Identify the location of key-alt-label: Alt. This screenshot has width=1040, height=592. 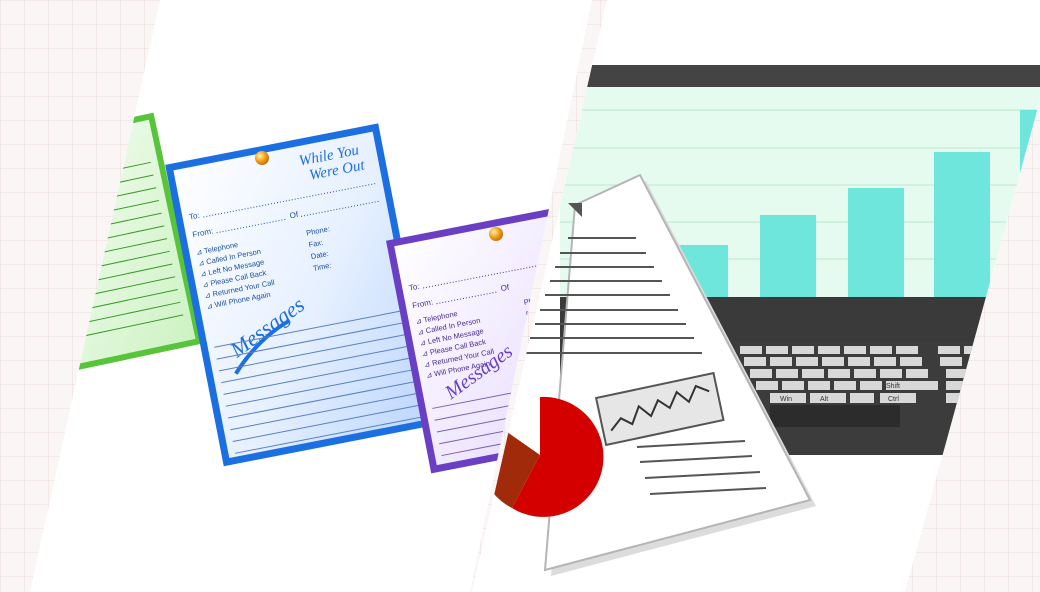
(824, 399).